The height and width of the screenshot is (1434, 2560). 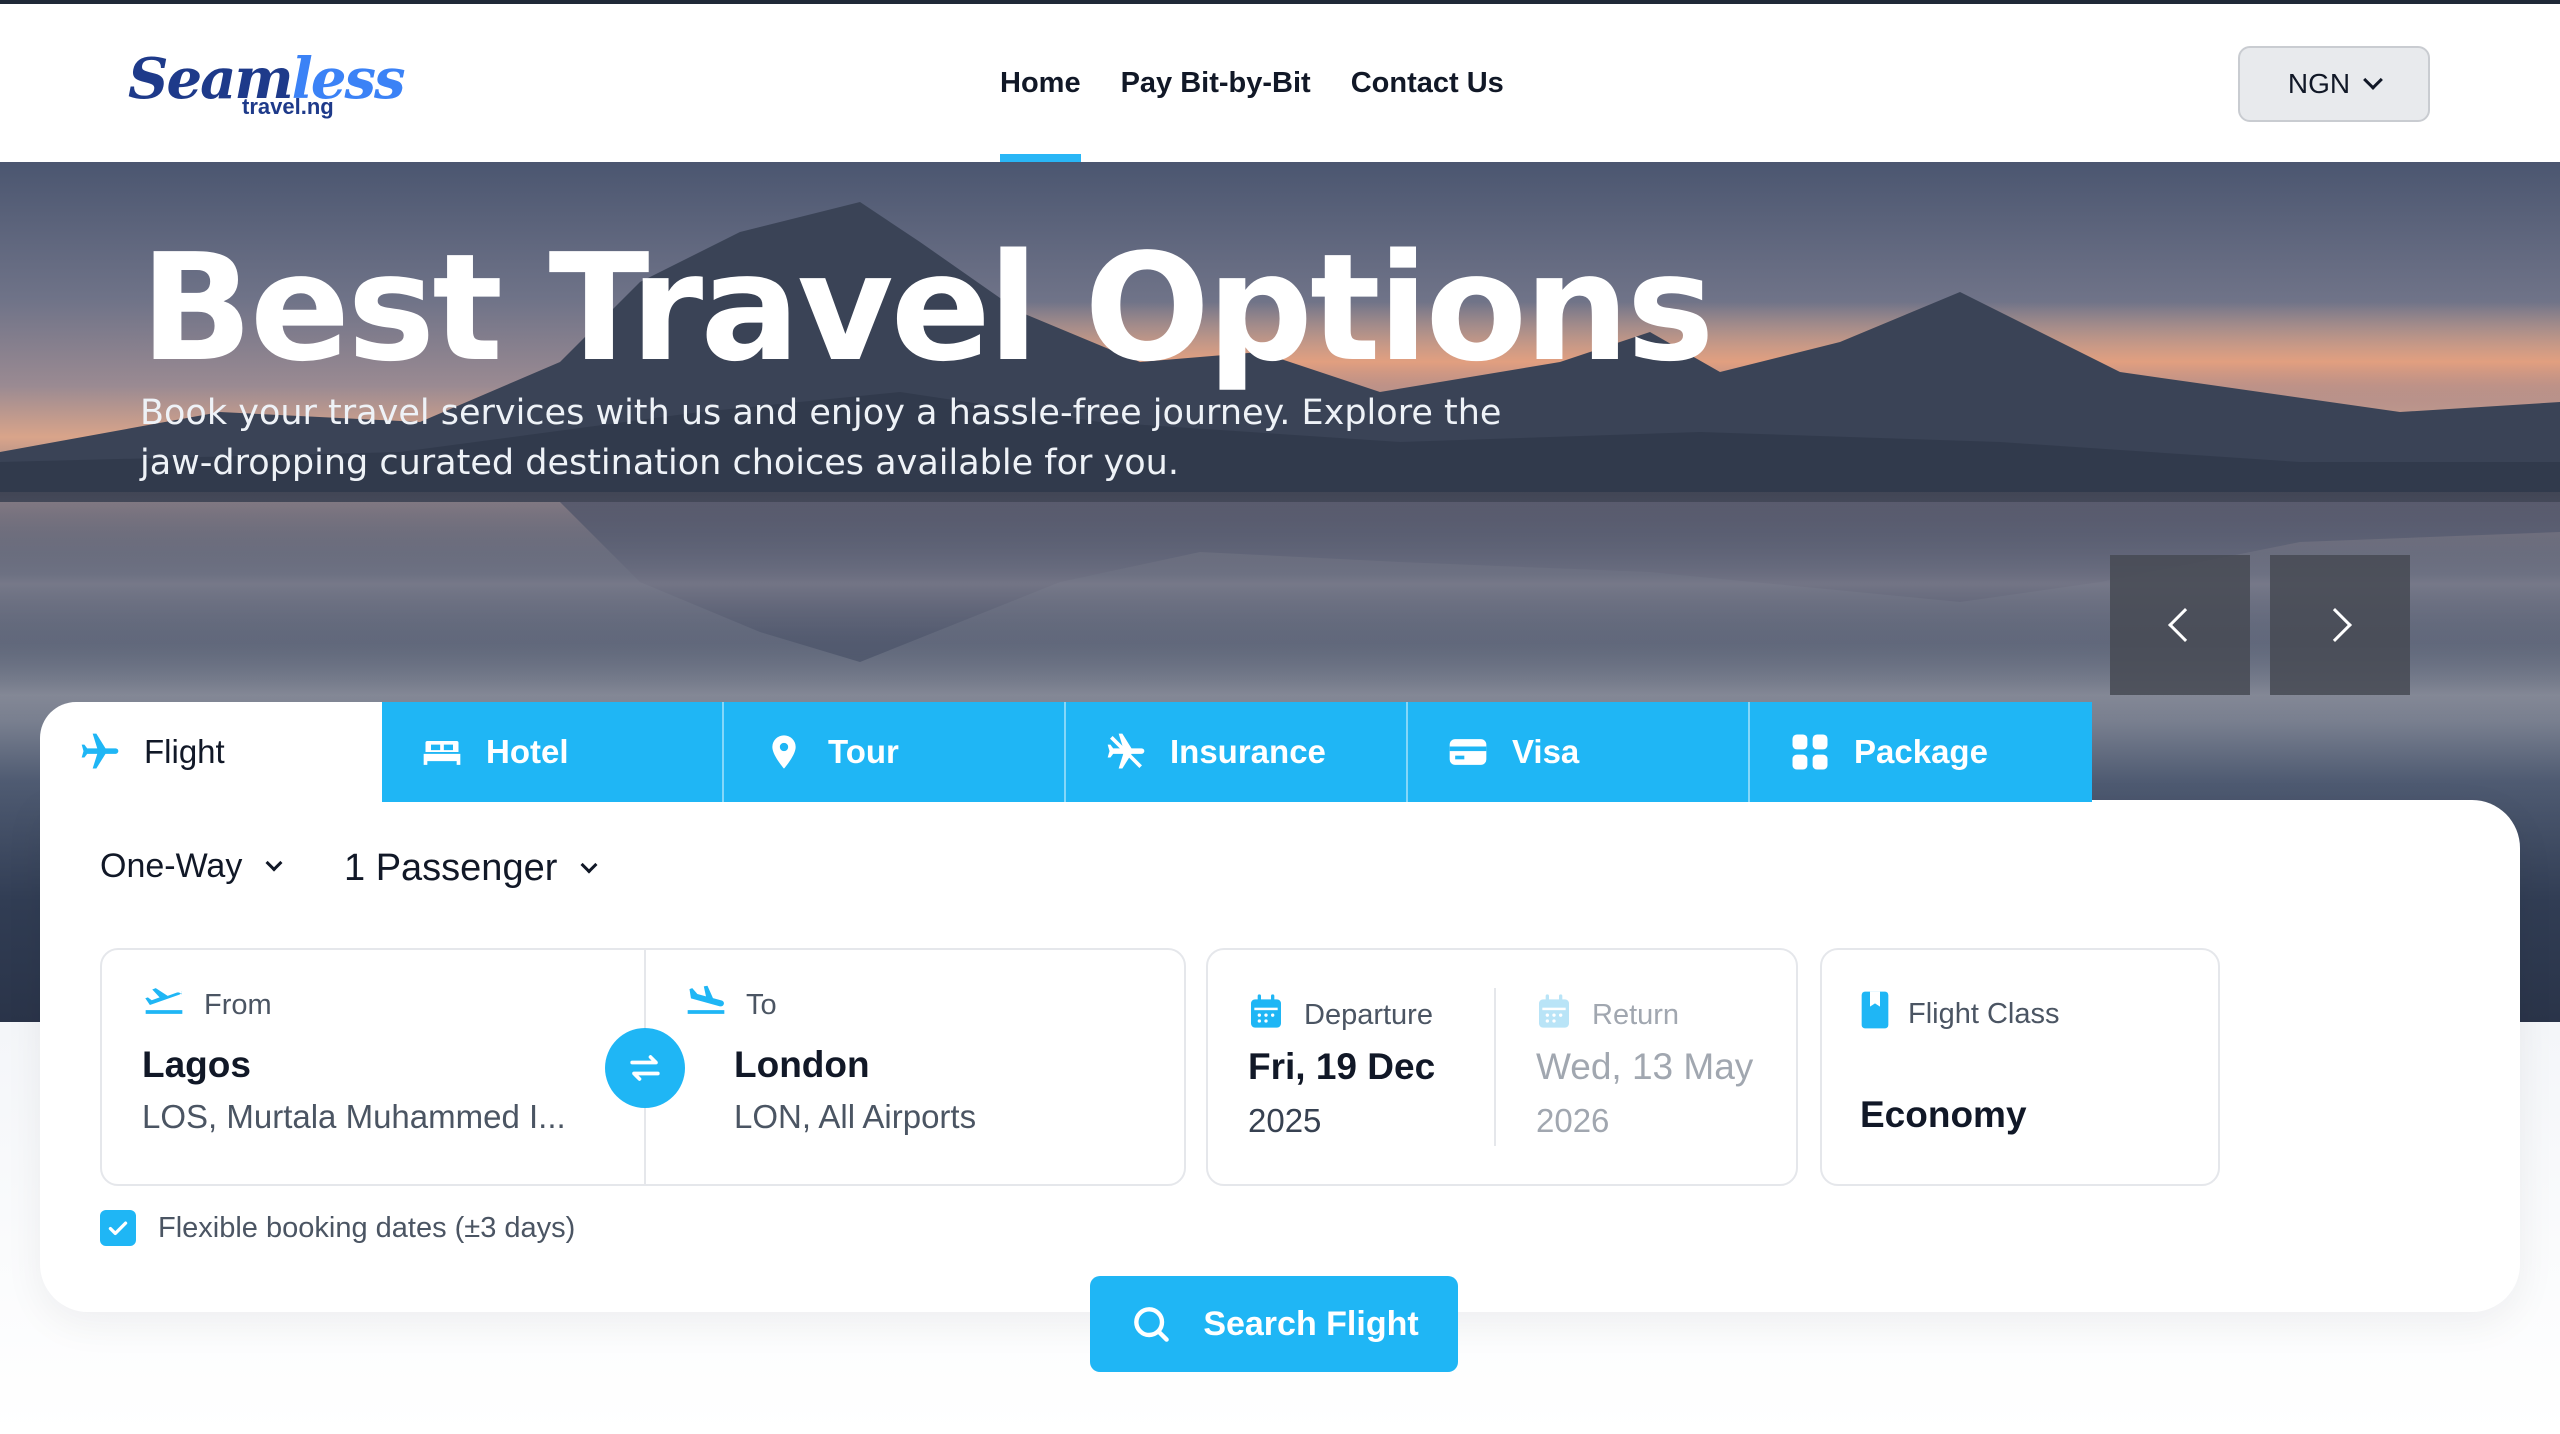 I want to click on tab-hotel: Hotel, so click(x=553, y=752).